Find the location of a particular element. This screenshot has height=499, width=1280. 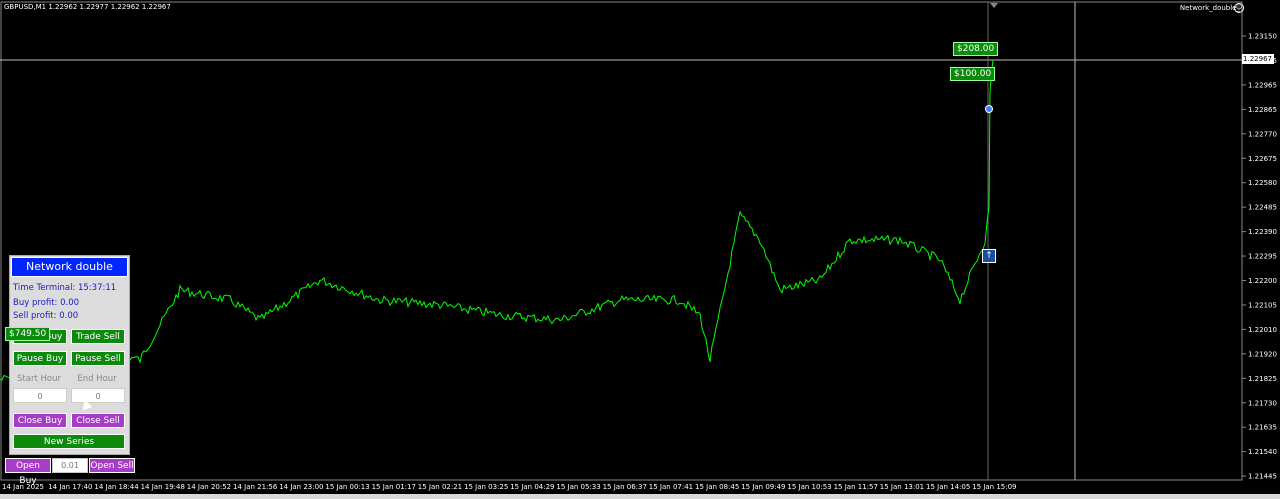

price-tick-label: 1.21825 is located at coordinates (1262, 379).